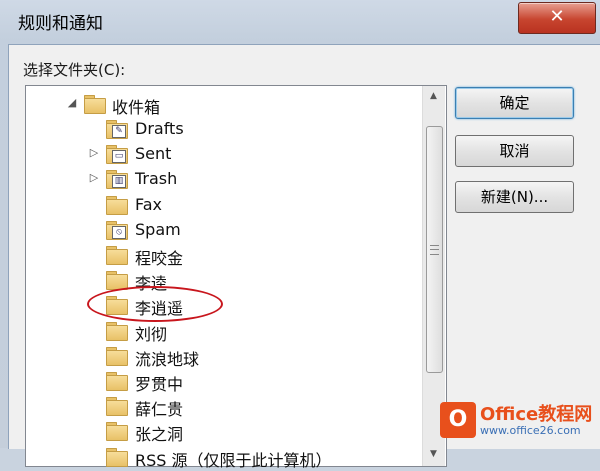  Describe the element at coordinates (221, 280) in the screenshot. I see `tree-row: 李逵` at that location.